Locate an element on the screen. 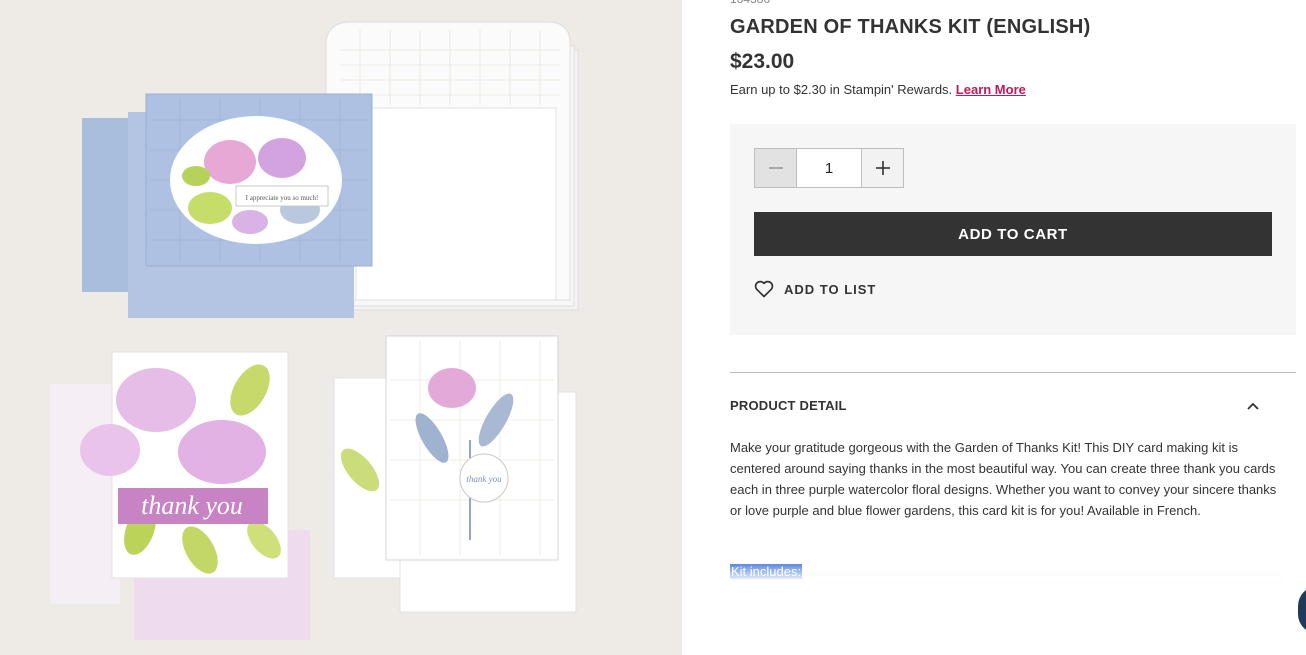 This screenshot has height=655, width=1306. product-sku: 164386 is located at coordinates (750, 3).